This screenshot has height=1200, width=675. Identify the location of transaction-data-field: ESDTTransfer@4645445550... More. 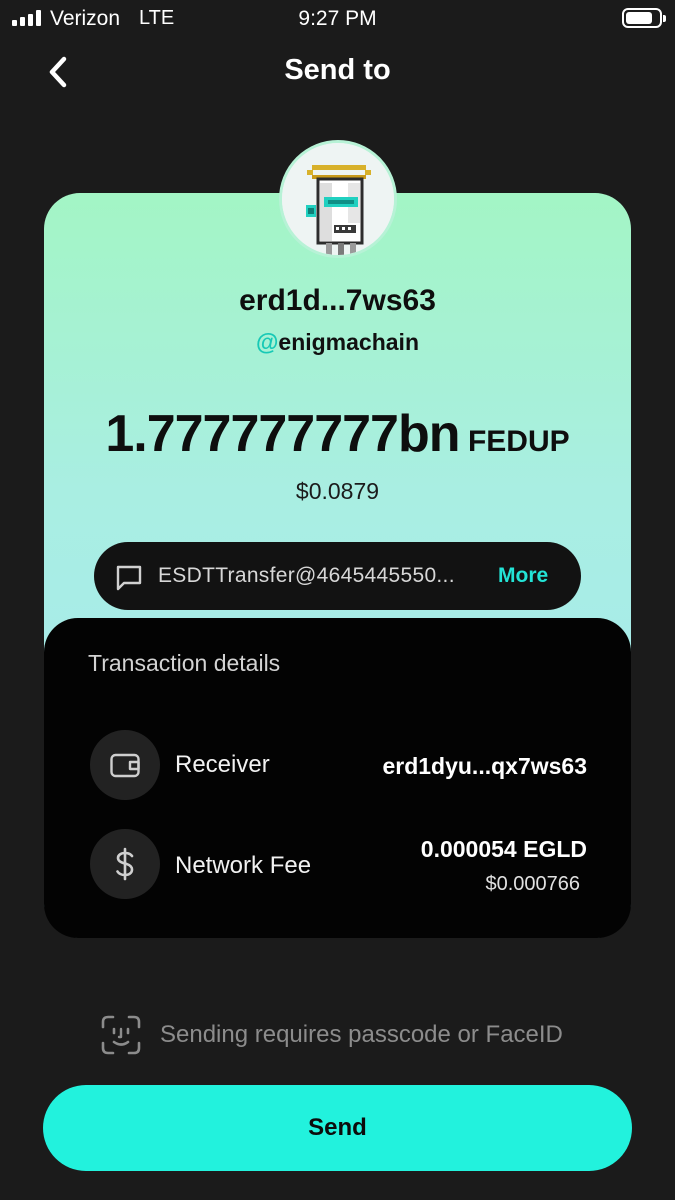
(337, 576).